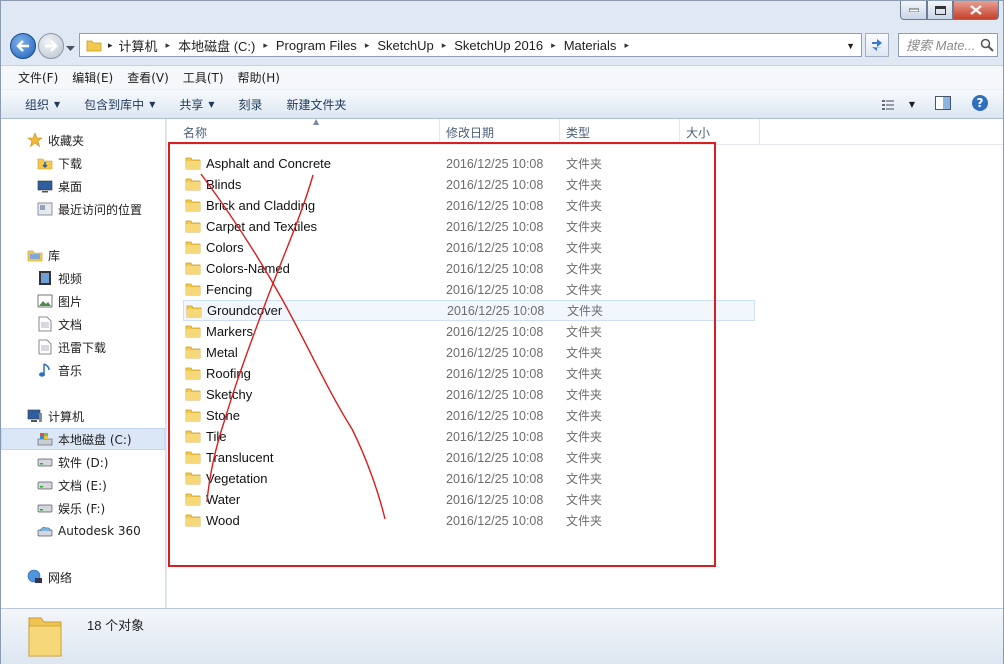 This screenshot has width=1004, height=664. I want to click on file-row: Colors-Named 2016/12/25 10:08 文件夹, so click(469, 268).